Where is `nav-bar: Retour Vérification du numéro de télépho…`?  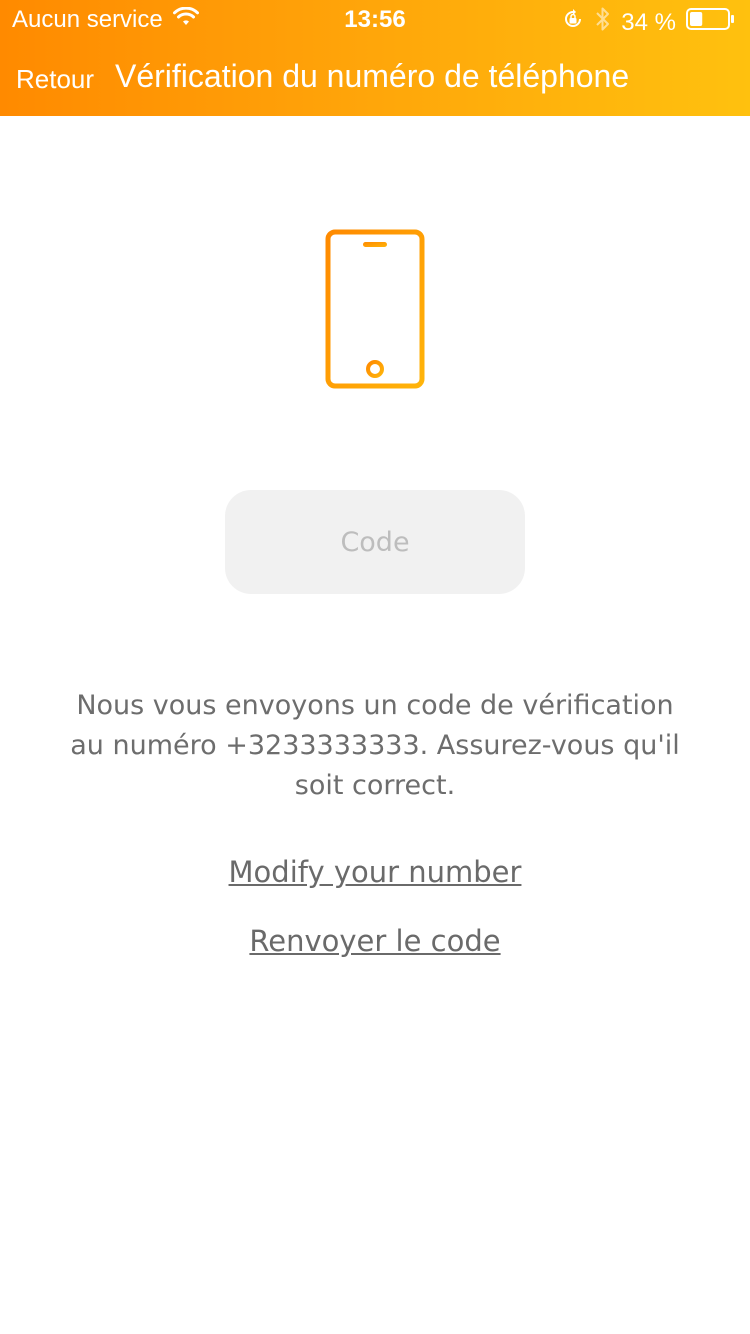
nav-bar: Retour Vérification du numéro de télépho… is located at coordinates (375, 80).